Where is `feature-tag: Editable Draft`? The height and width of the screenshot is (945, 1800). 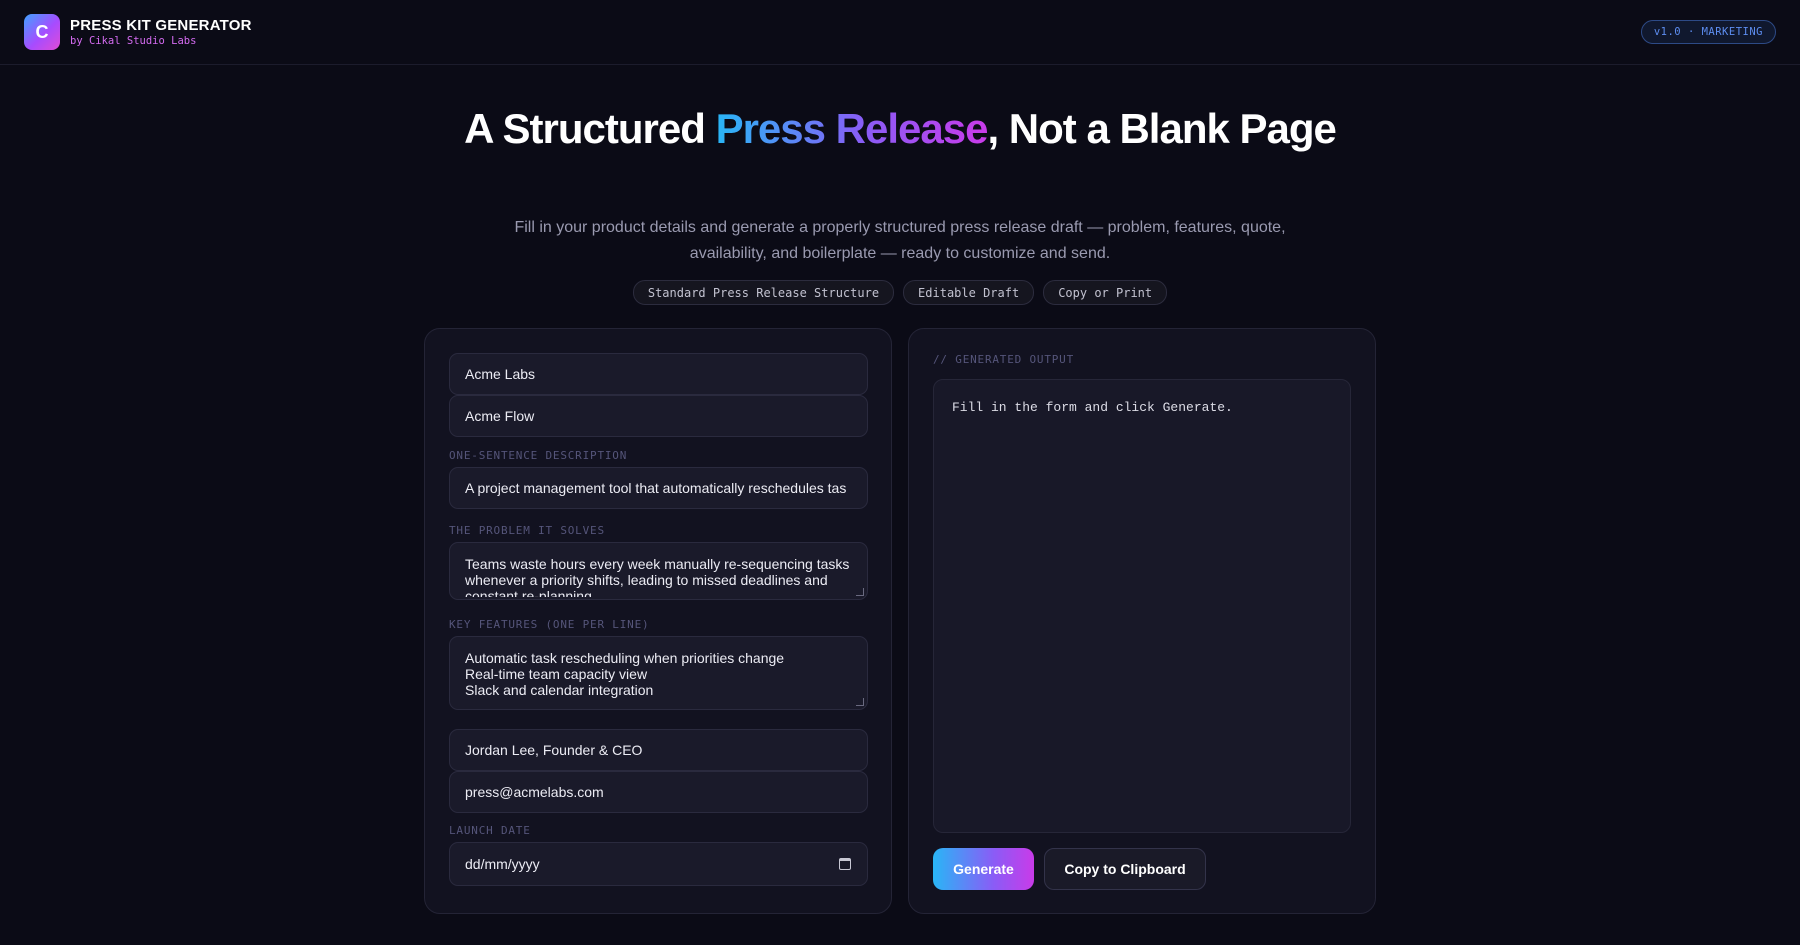
feature-tag: Editable Draft is located at coordinates (969, 292).